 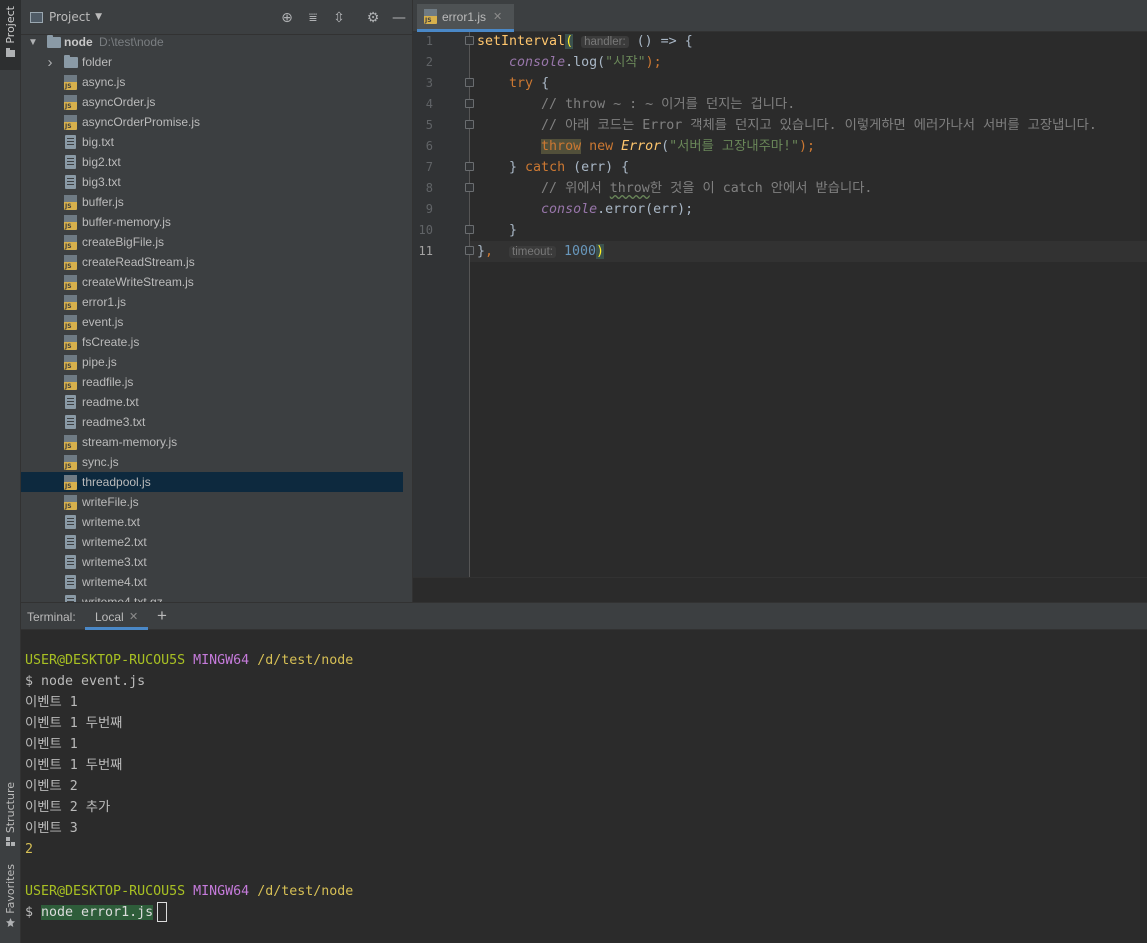 What do you see at coordinates (212, 122) in the screenshot?
I see `tree-item: asyncOrderPromise.js` at bounding box center [212, 122].